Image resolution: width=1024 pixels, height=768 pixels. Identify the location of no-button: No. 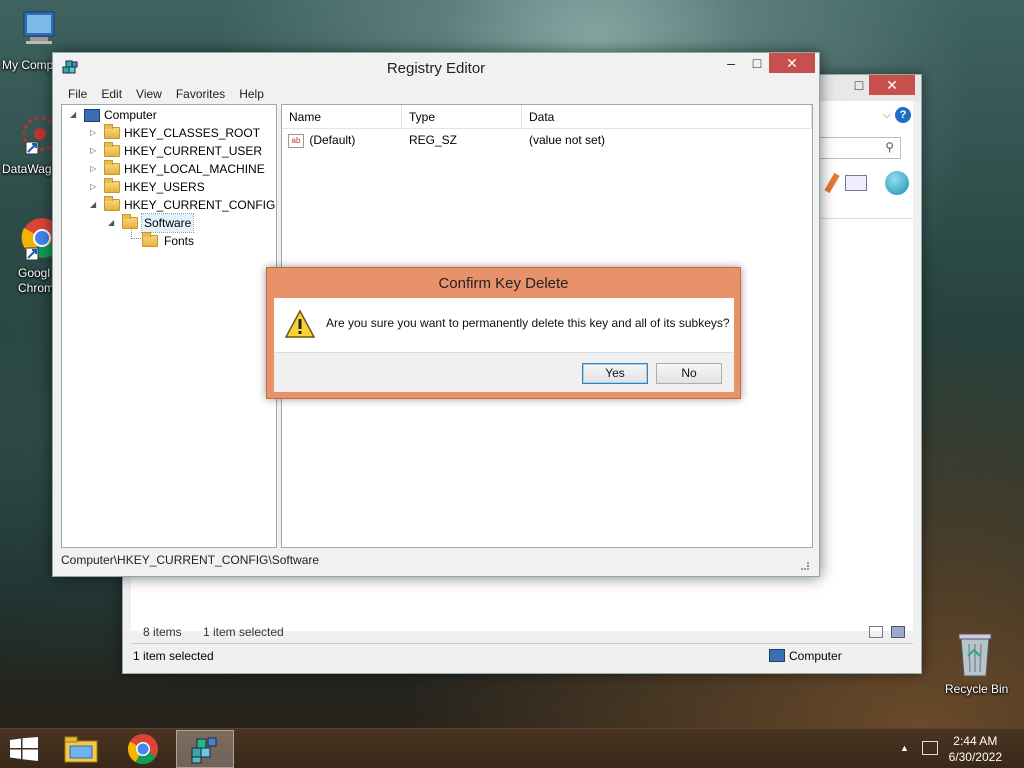
(689, 373).